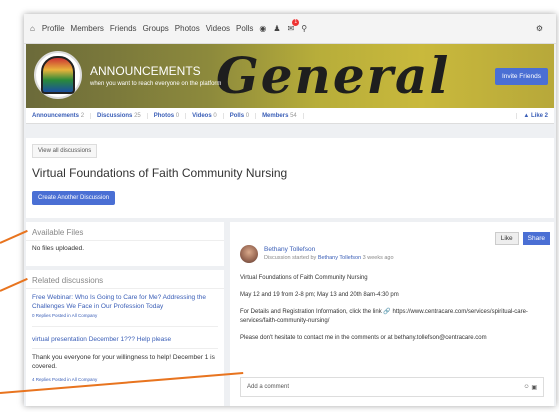 The height and width of the screenshot is (412, 559). Describe the element at coordinates (145, 71) in the screenshot. I see `group-title: ANNOUNCEMENTS` at that location.